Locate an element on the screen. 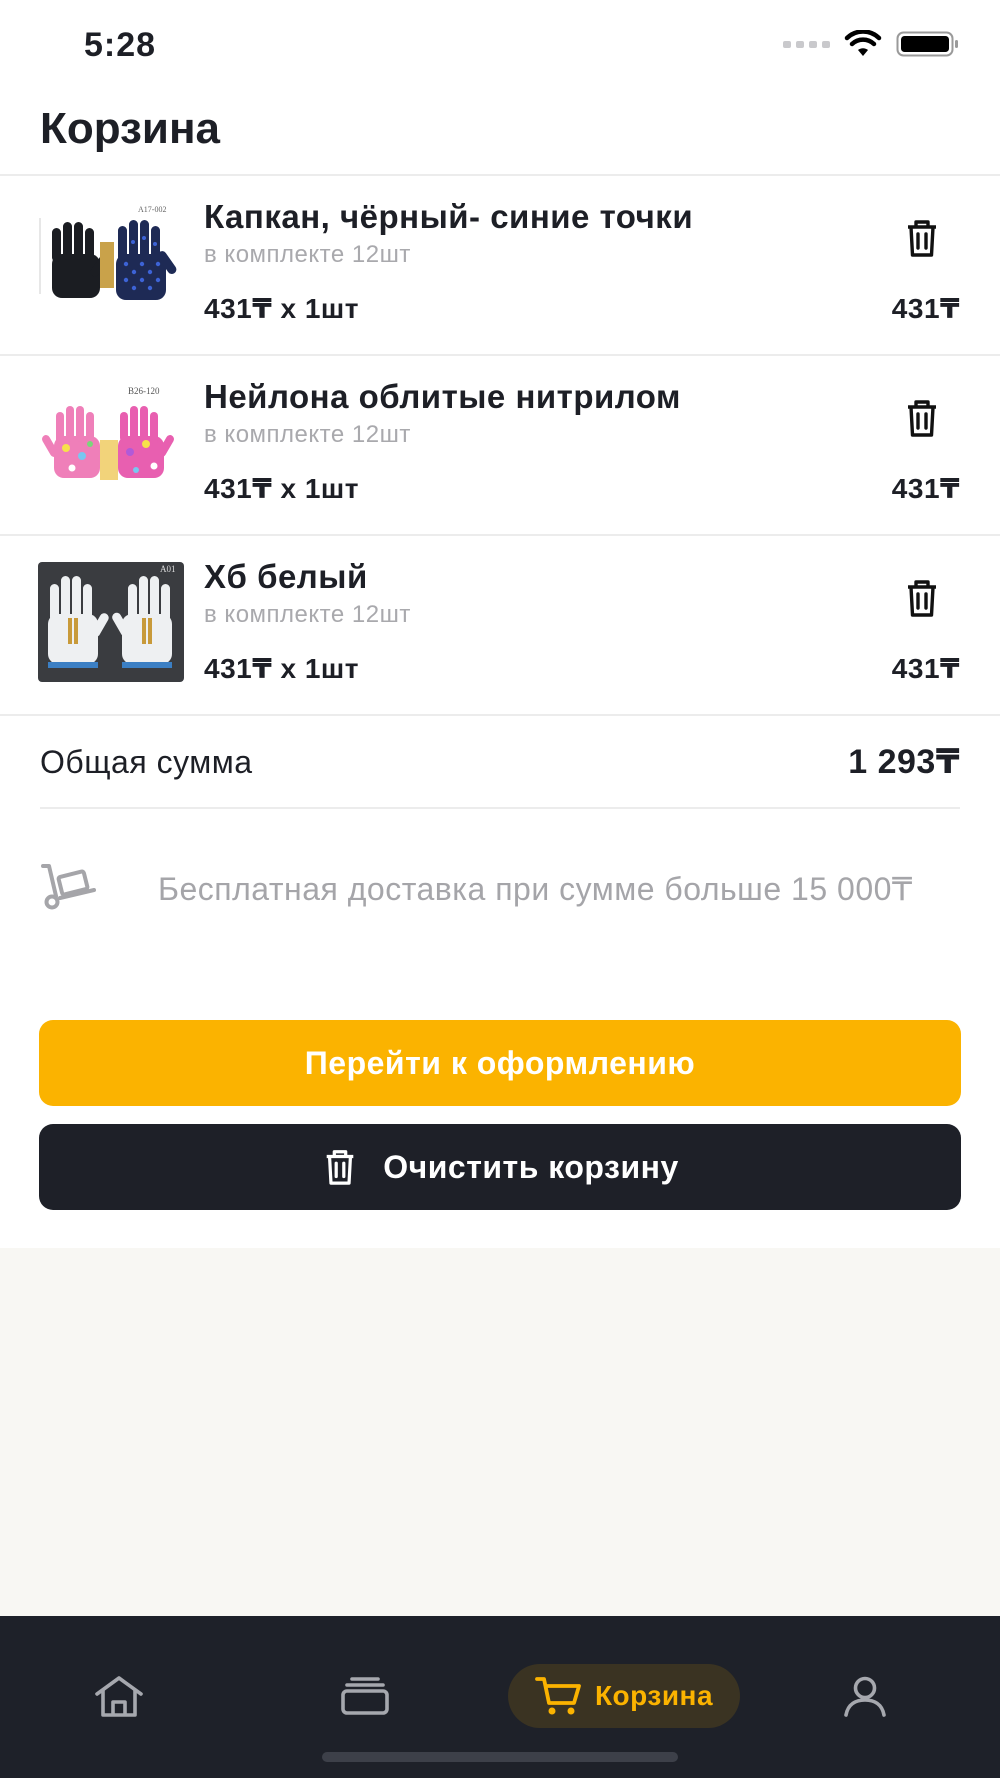 The image size is (1000, 1778). checkout-button-label: Перейти к оформлению is located at coordinates (500, 1062).